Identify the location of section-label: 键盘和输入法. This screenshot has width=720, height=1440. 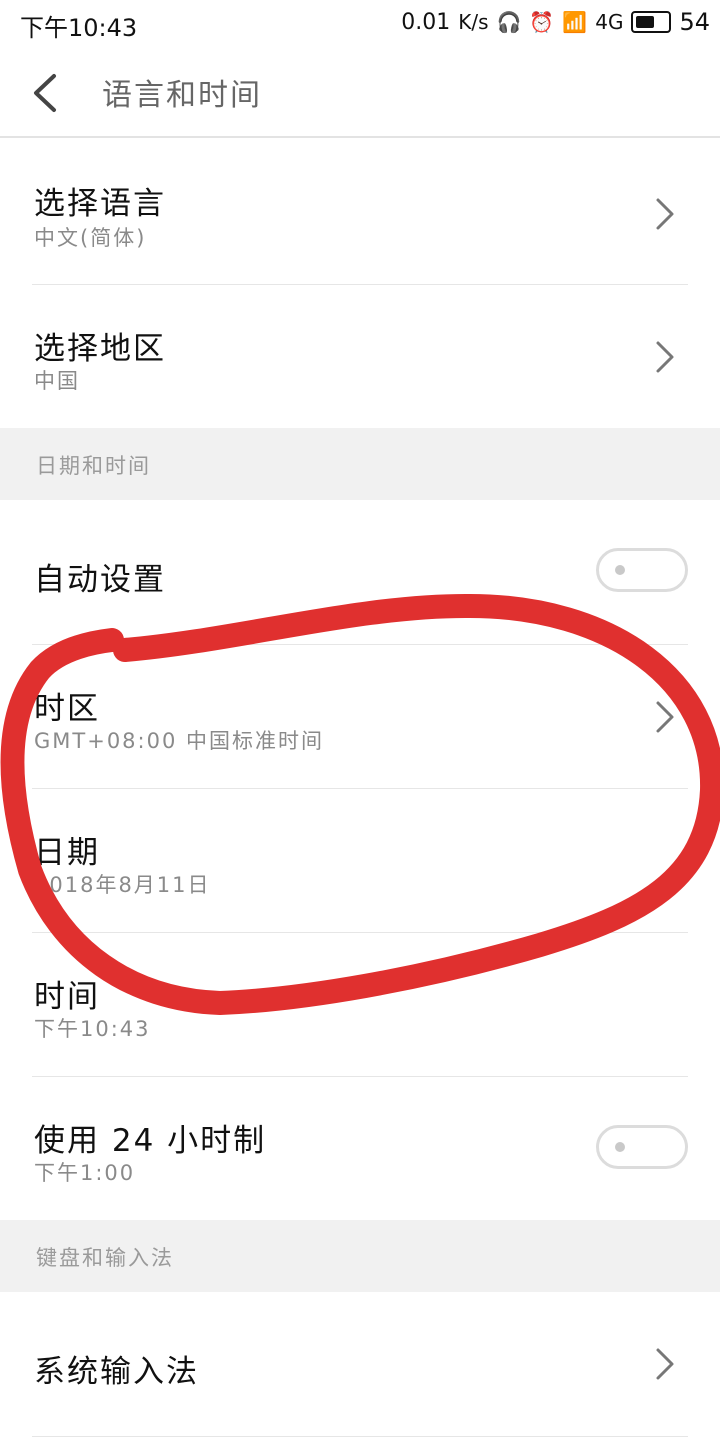
(105, 1258).